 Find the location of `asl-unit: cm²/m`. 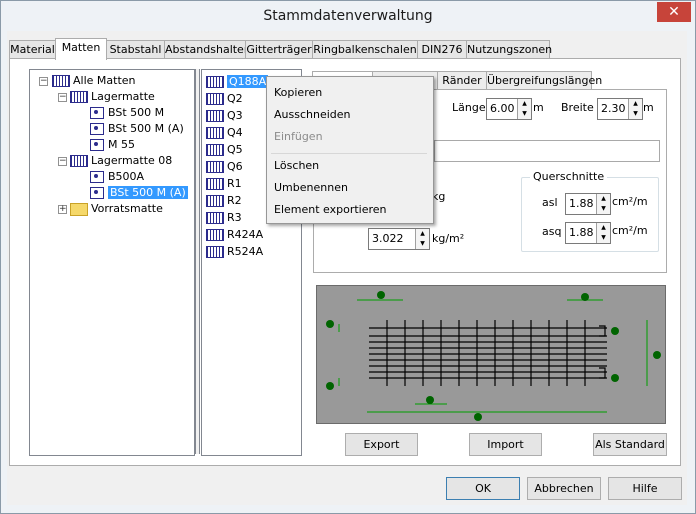

asl-unit: cm²/m is located at coordinates (630, 201).